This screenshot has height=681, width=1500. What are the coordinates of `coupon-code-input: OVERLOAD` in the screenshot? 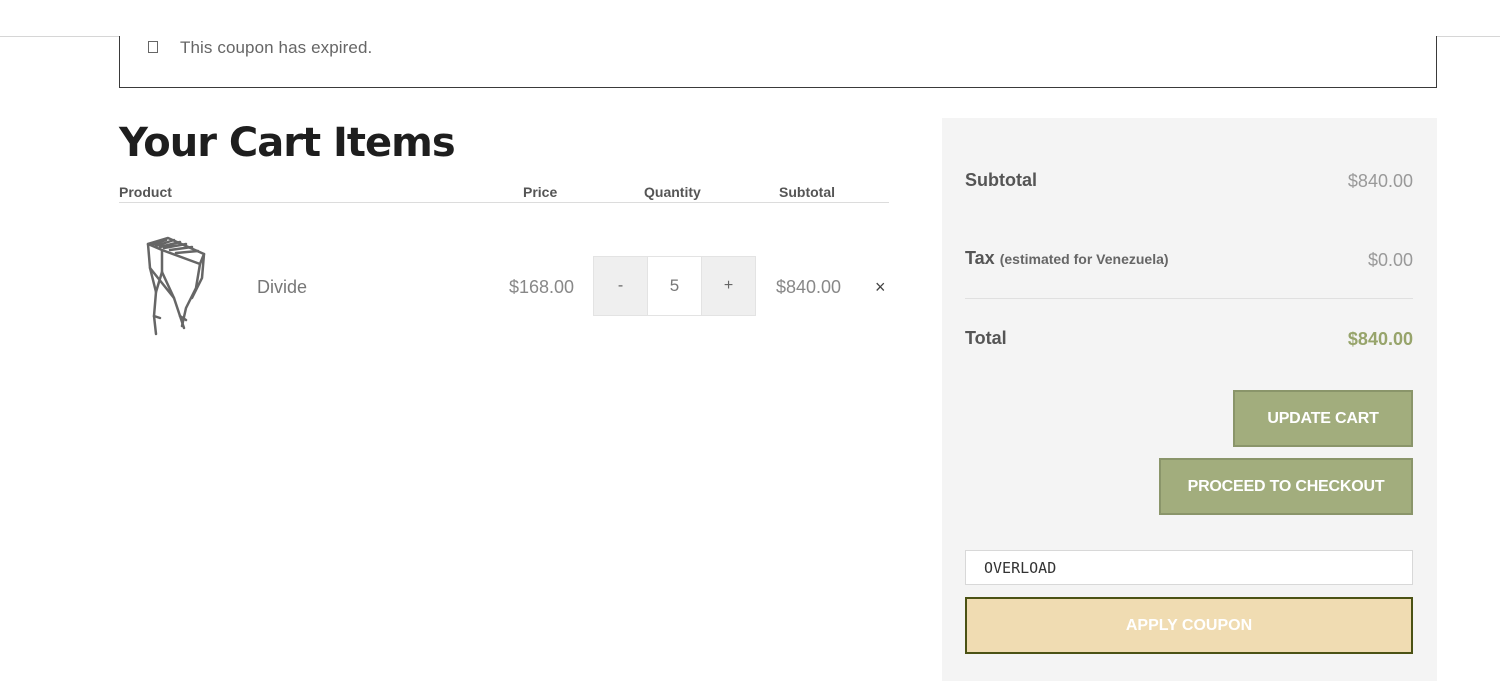 It's located at (1189, 567).